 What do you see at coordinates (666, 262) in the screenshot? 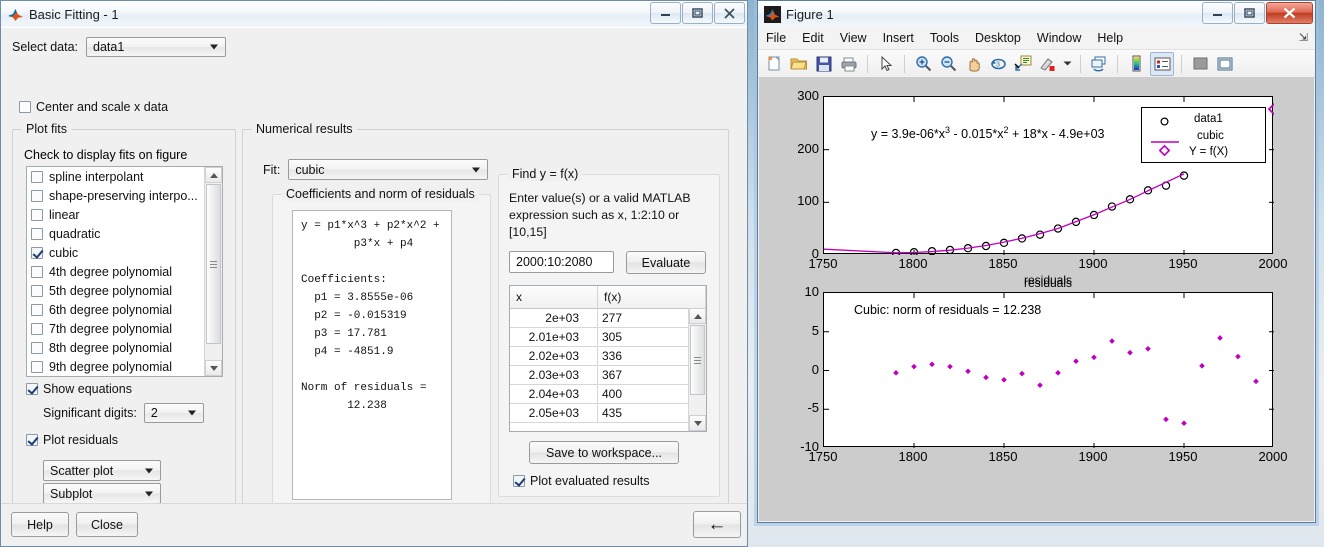
I see `evaluate-button: Evaluate` at bounding box center [666, 262].